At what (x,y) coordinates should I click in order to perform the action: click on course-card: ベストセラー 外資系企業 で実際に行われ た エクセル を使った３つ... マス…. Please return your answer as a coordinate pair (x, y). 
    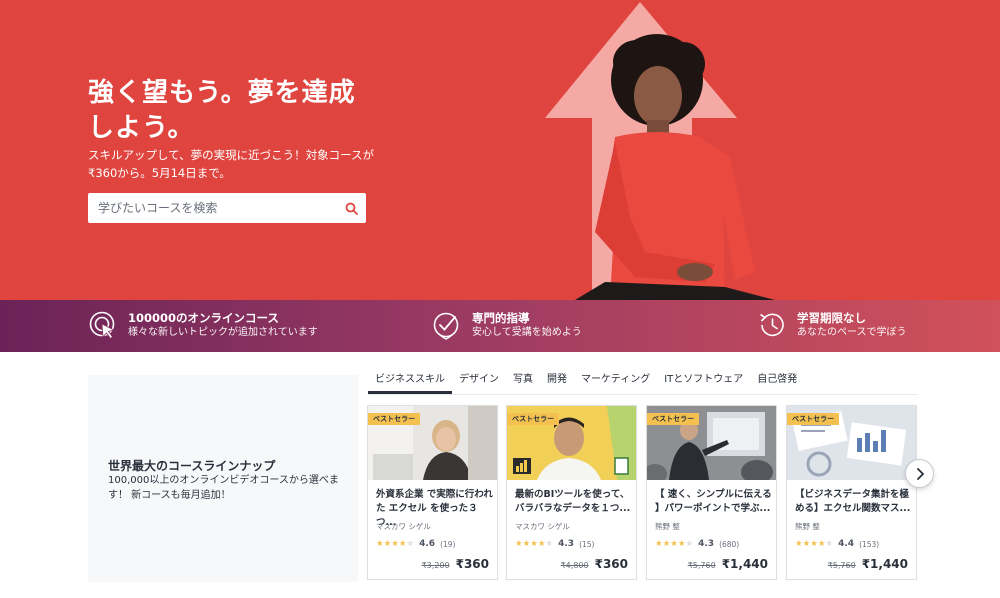
    Looking at the image, I should click on (432, 492).